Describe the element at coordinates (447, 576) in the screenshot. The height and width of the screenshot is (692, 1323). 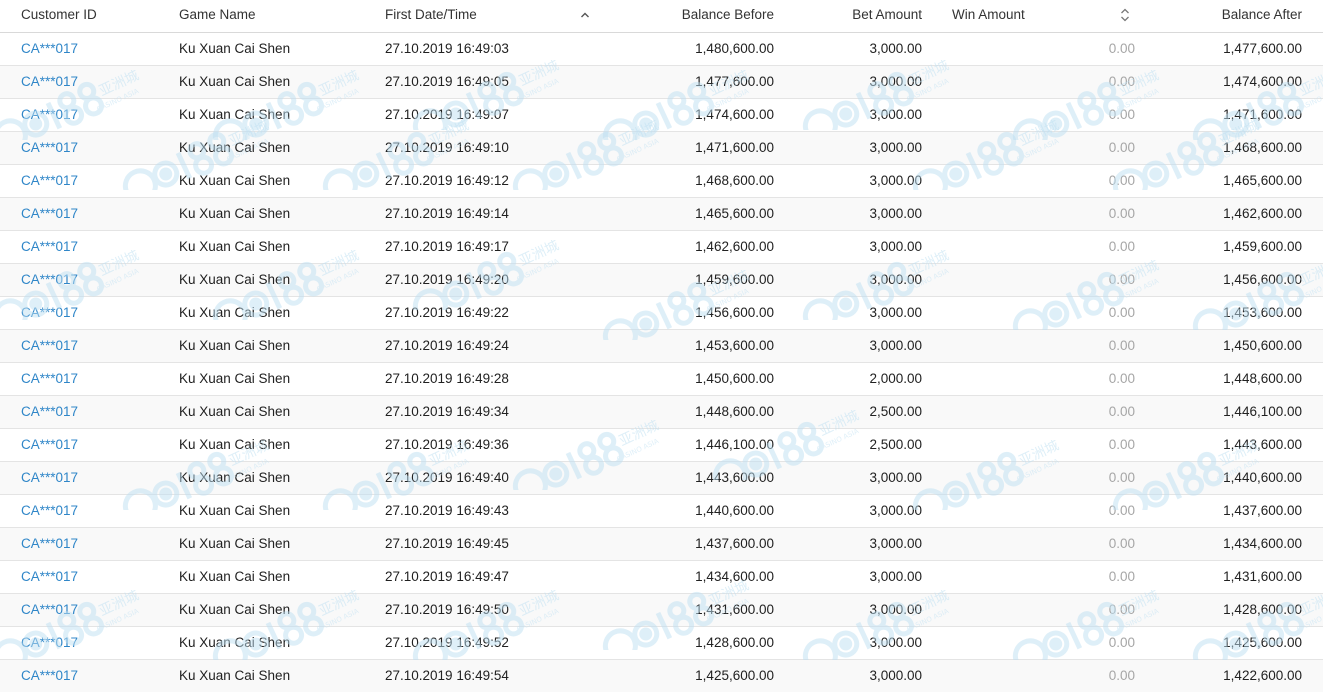
I see `first-datetime-cell: 27.10.2019 16:49:47` at that location.